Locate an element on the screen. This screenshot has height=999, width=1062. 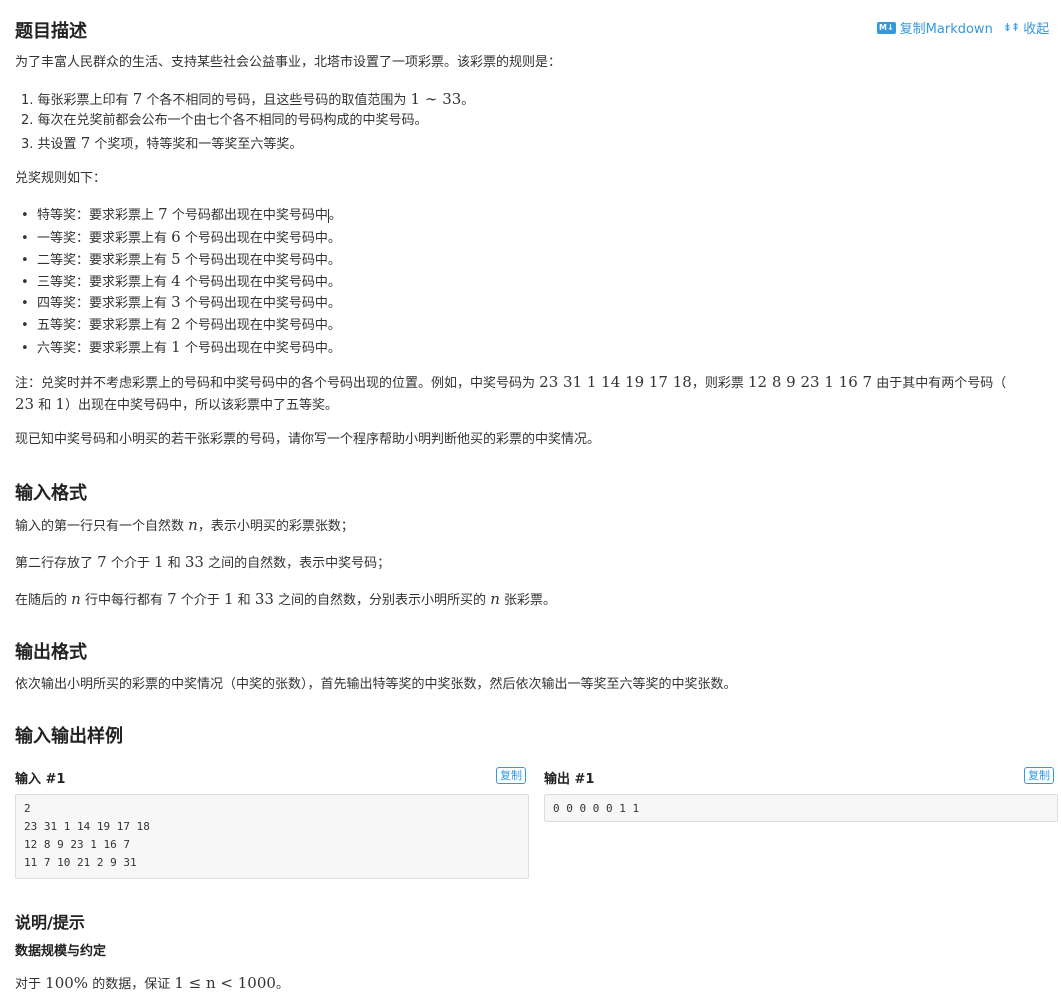
prize-text: 个号码都出现在中奖号码中 is located at coordinates (249, 215).